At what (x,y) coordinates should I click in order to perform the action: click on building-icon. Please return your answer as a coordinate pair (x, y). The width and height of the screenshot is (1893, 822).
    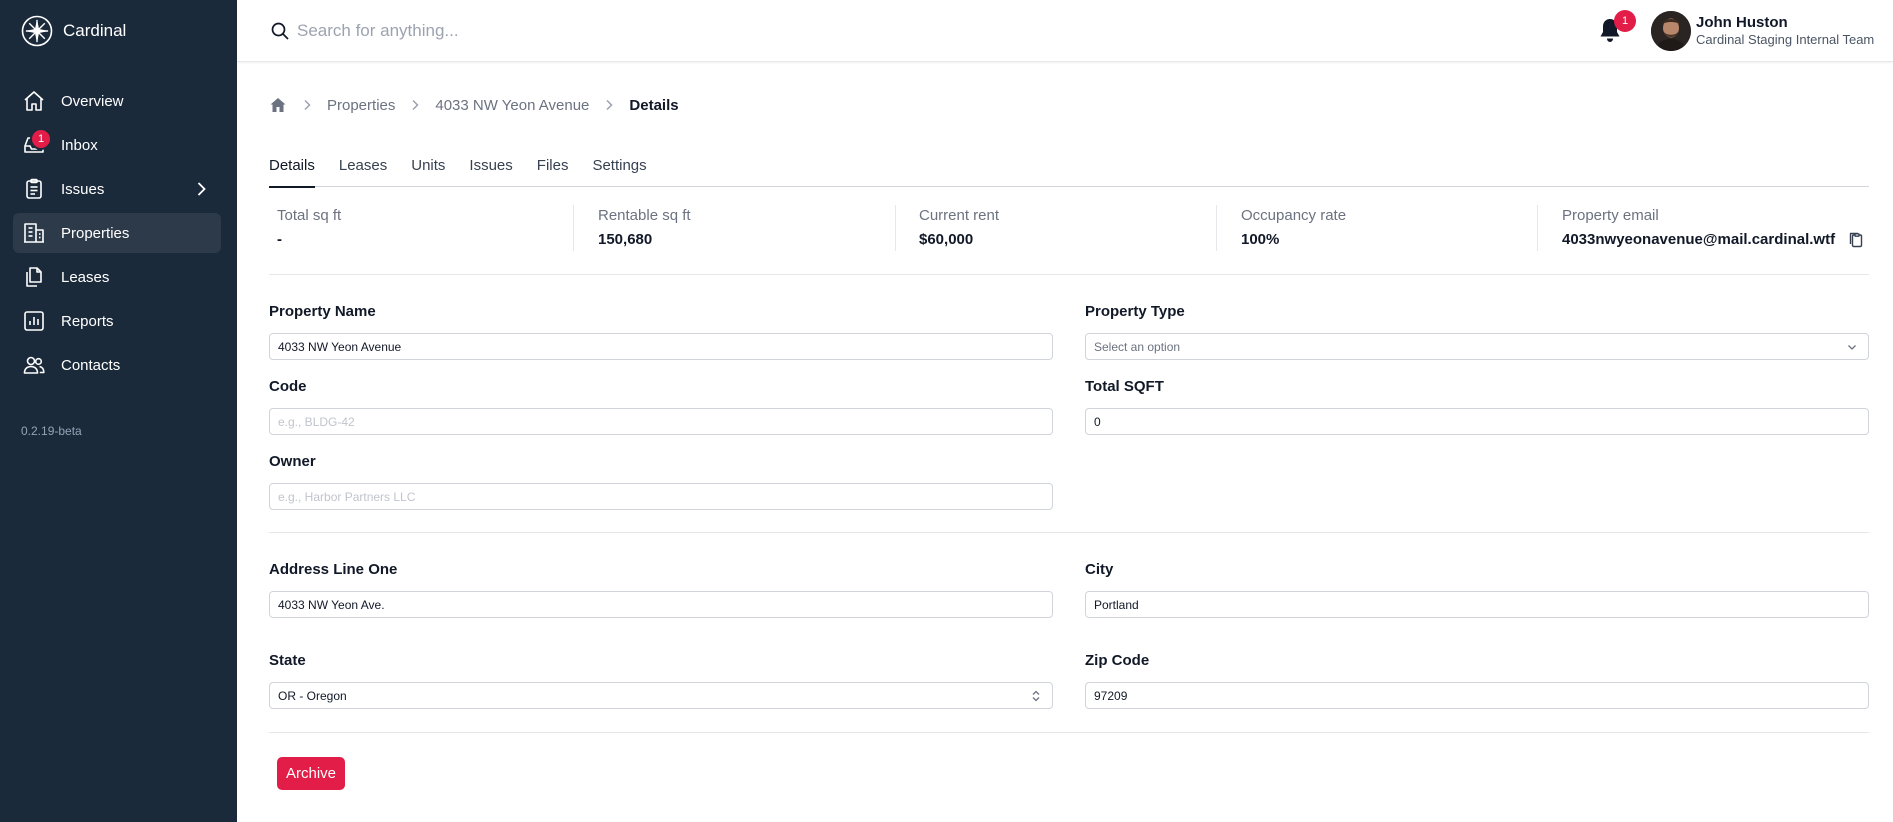
    Looking at the image, I should click on (34, 233).